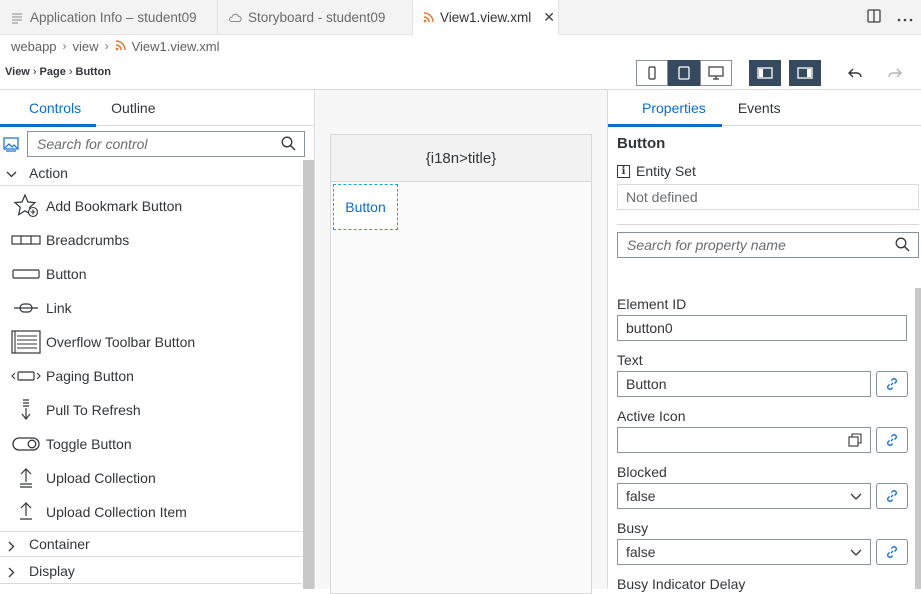 The image size is (921, 594). What do you see at coordinates (892, 440) in the screenshot?
I see `active-icon-binding-button` at bounding box center [892, 440].